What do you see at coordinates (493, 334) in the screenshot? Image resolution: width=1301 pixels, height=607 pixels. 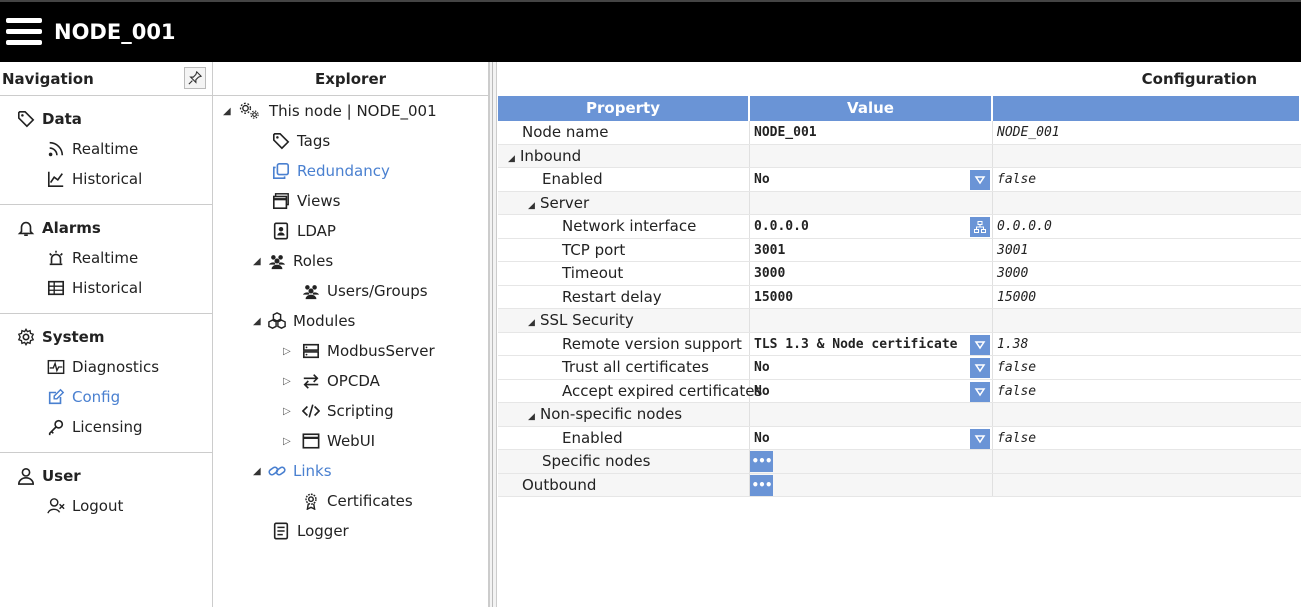 I see `panel-splitter` at bounding box center [493, 334].